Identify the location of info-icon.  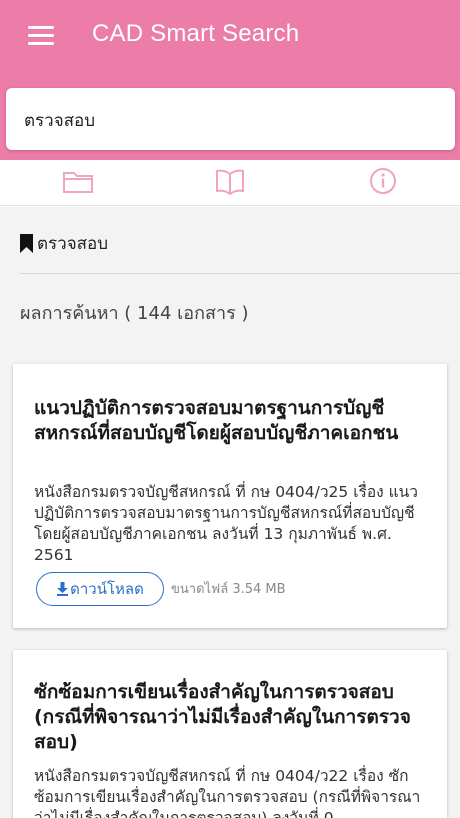
(383, 181).